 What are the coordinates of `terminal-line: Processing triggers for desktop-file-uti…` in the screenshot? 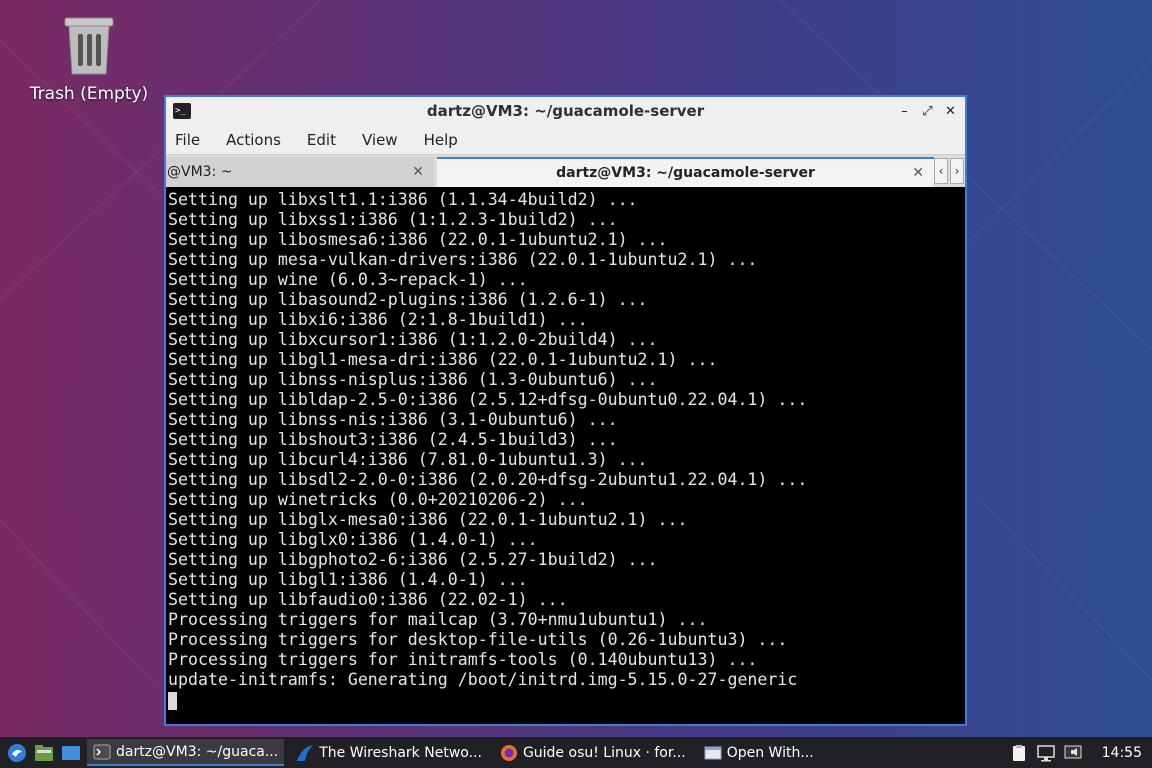 It's located at (478, 639).